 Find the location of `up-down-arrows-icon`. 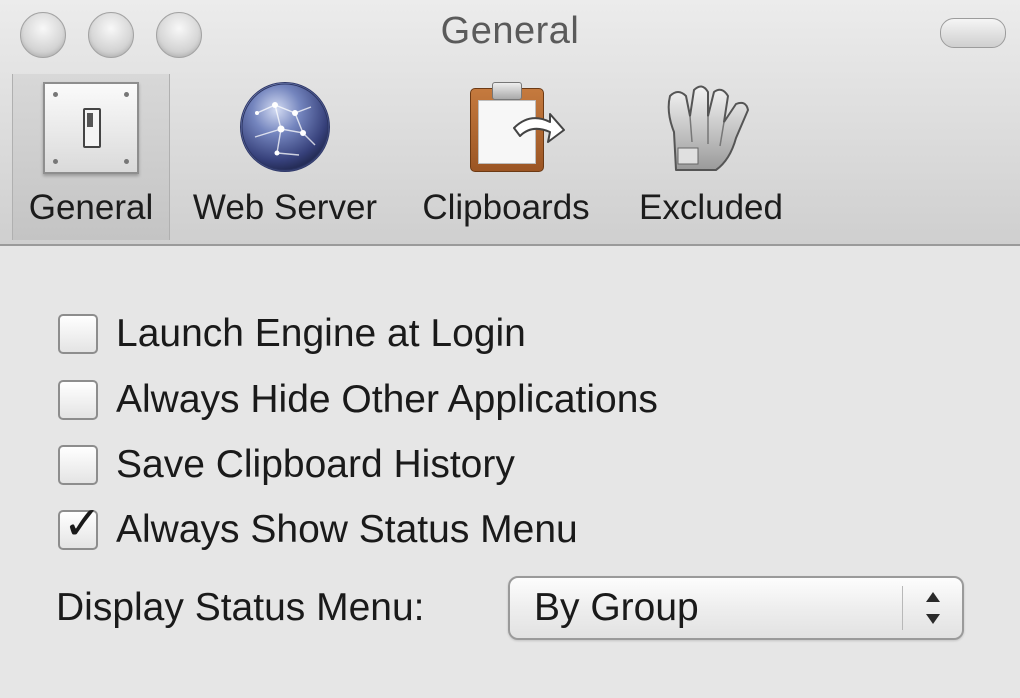

up-down-arrows-icon is located at coordinates (933, 608).